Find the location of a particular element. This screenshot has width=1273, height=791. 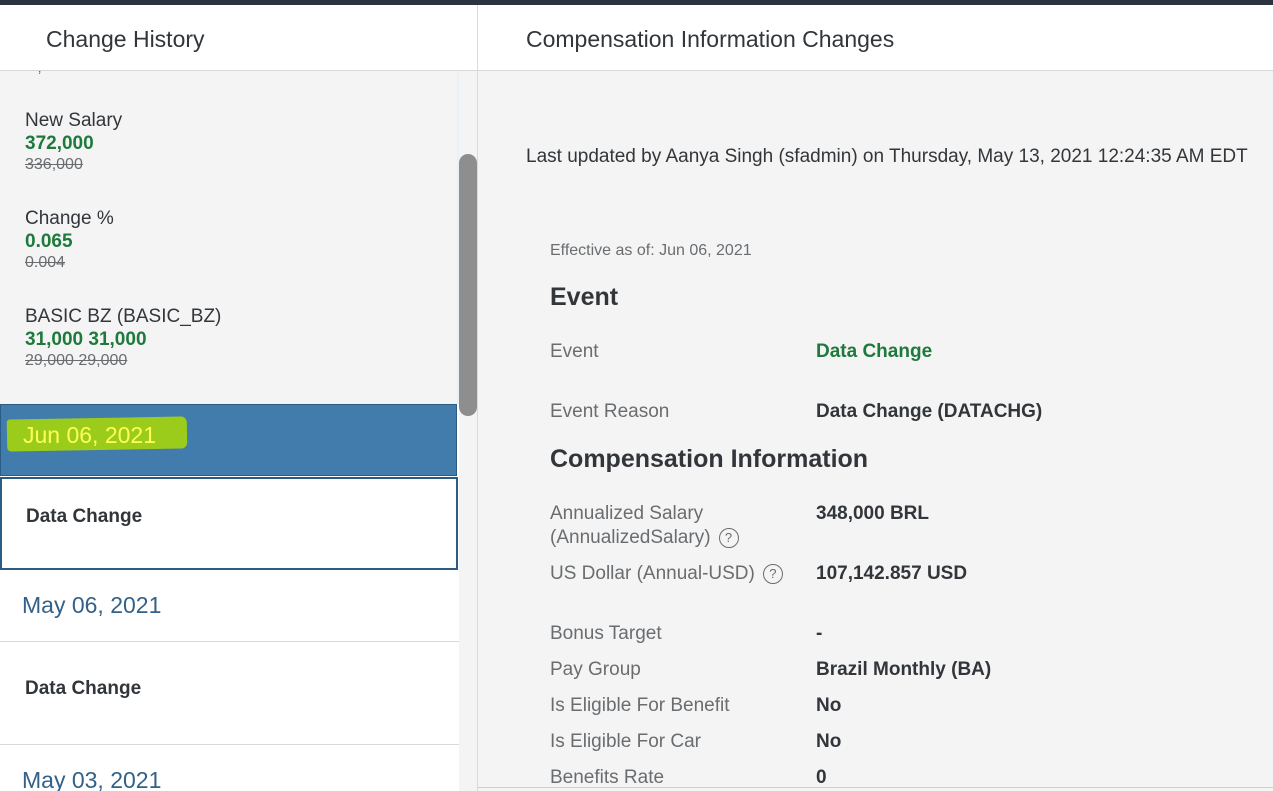

field-new-value: 0.065 is located at coordinates (49, 241).